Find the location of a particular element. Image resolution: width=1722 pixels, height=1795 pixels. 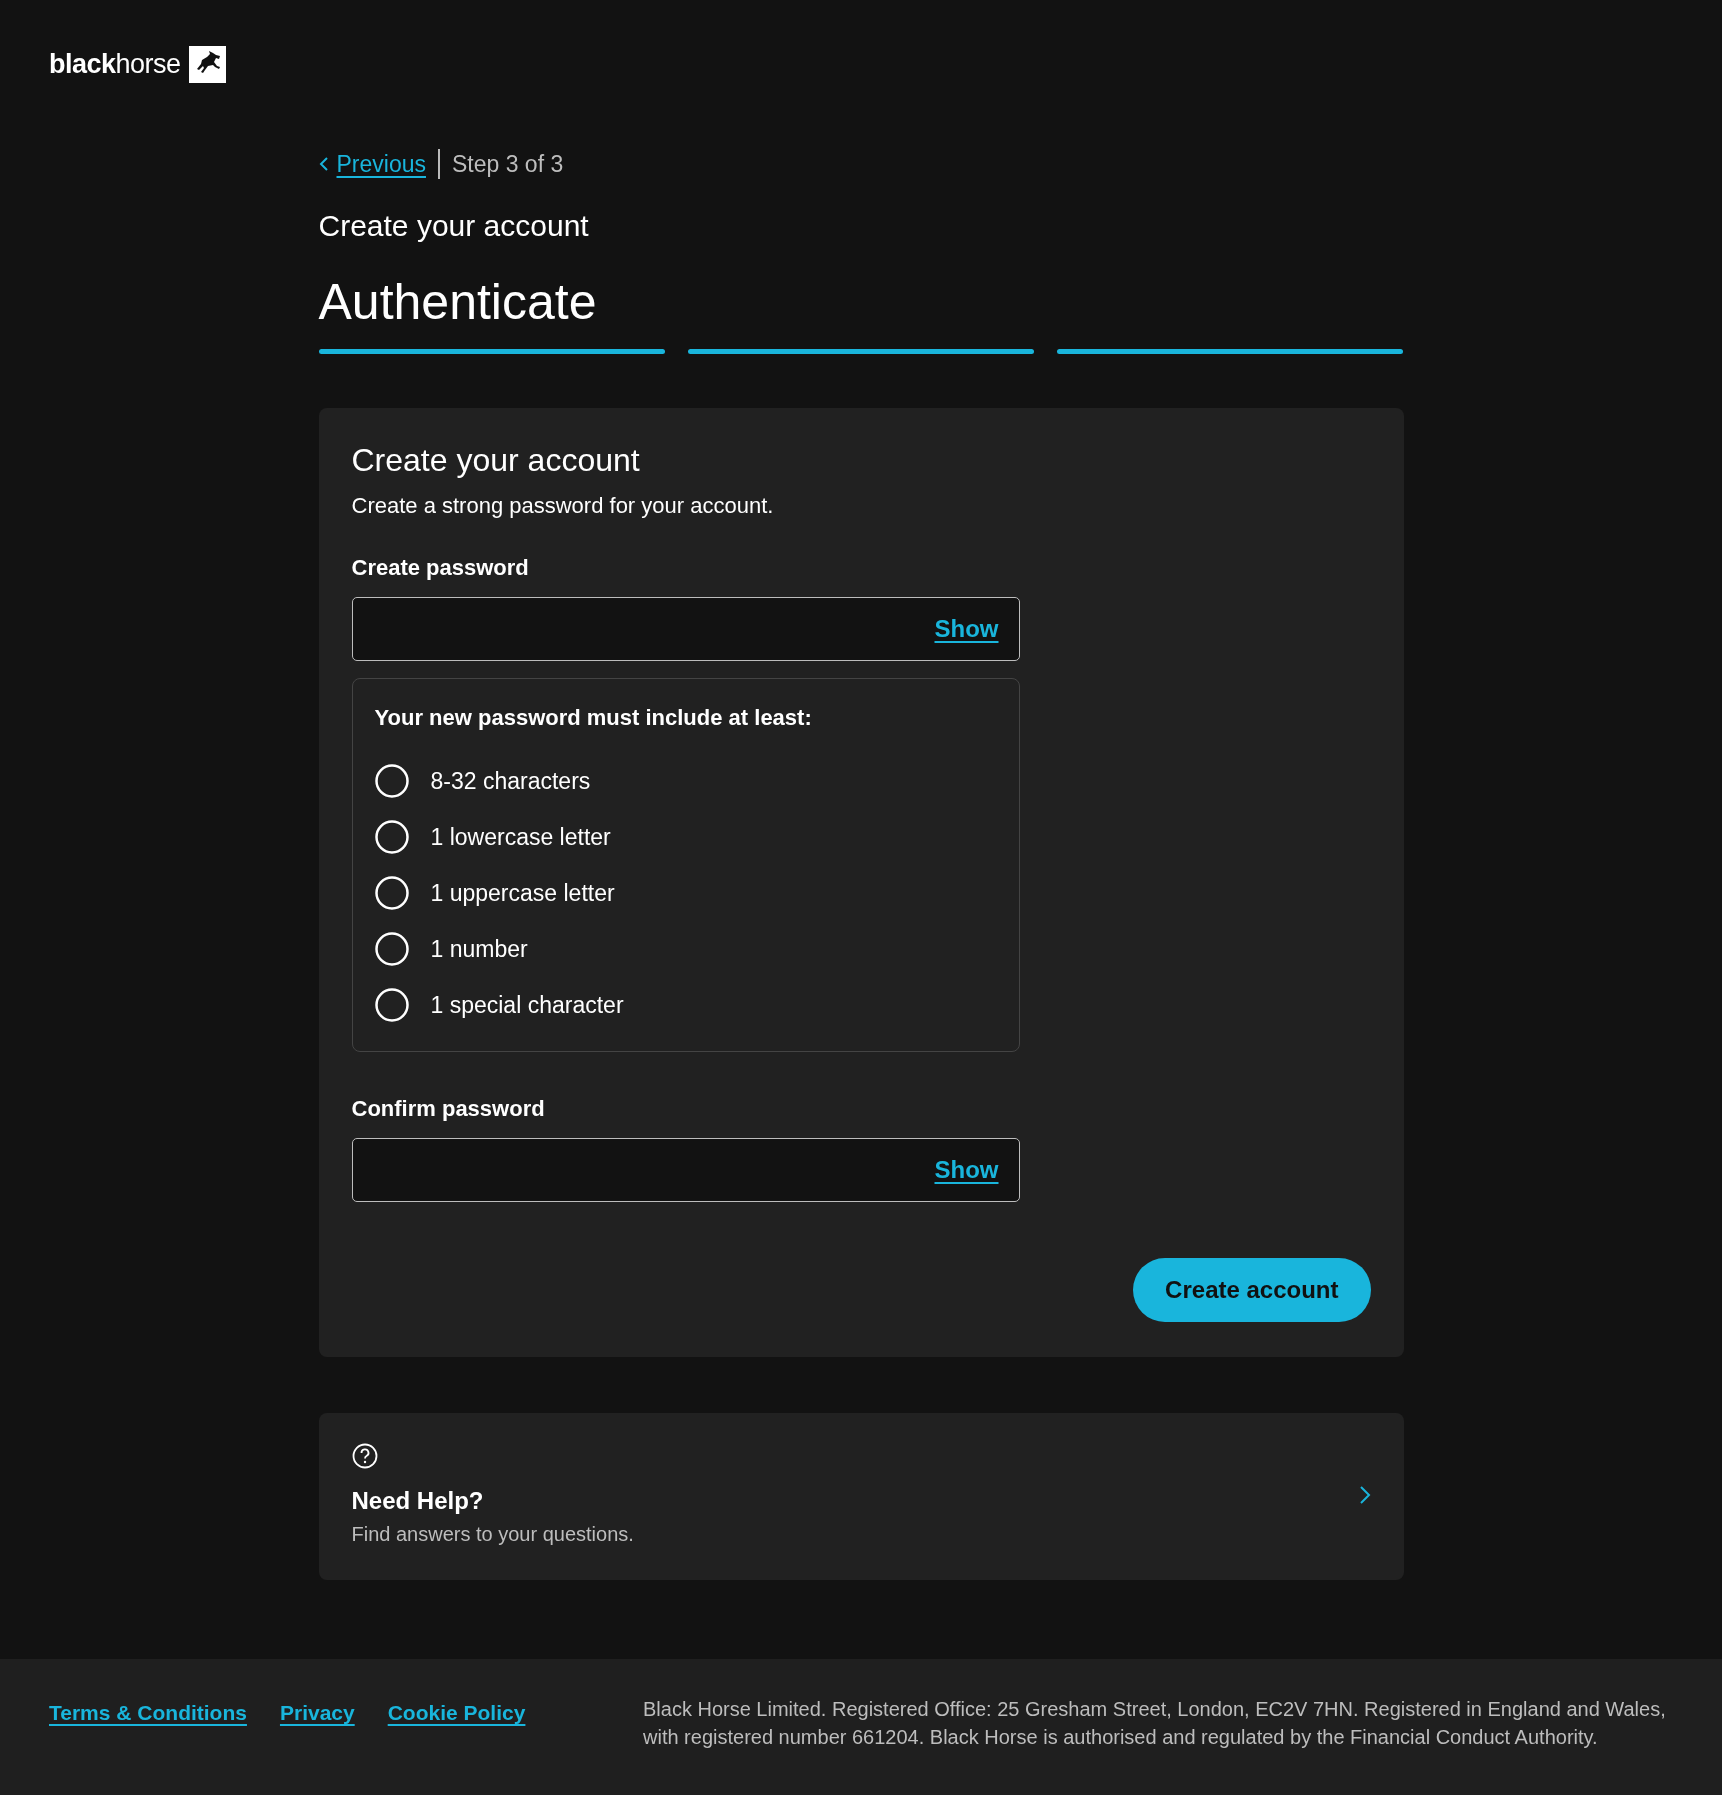

help-icon is located at coordinates (364, 1456).